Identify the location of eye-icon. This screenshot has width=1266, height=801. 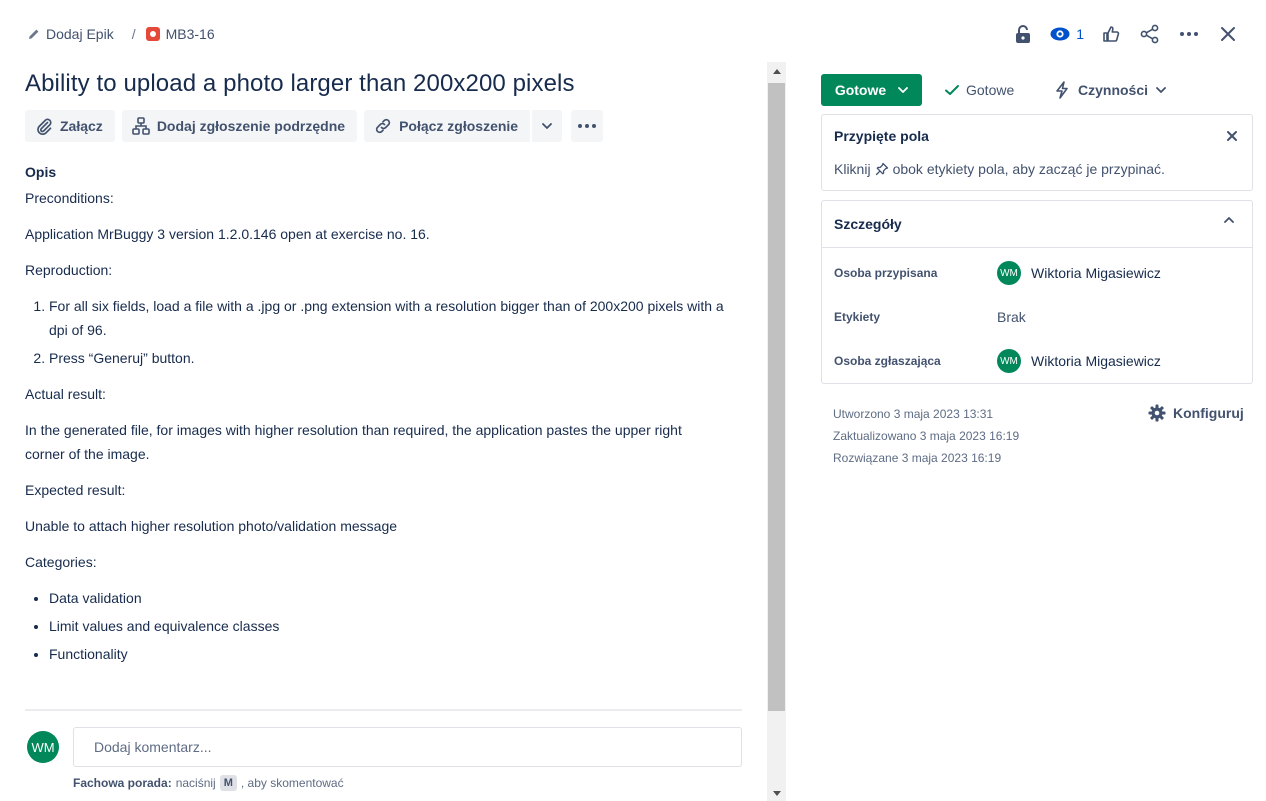
(1060, 34).